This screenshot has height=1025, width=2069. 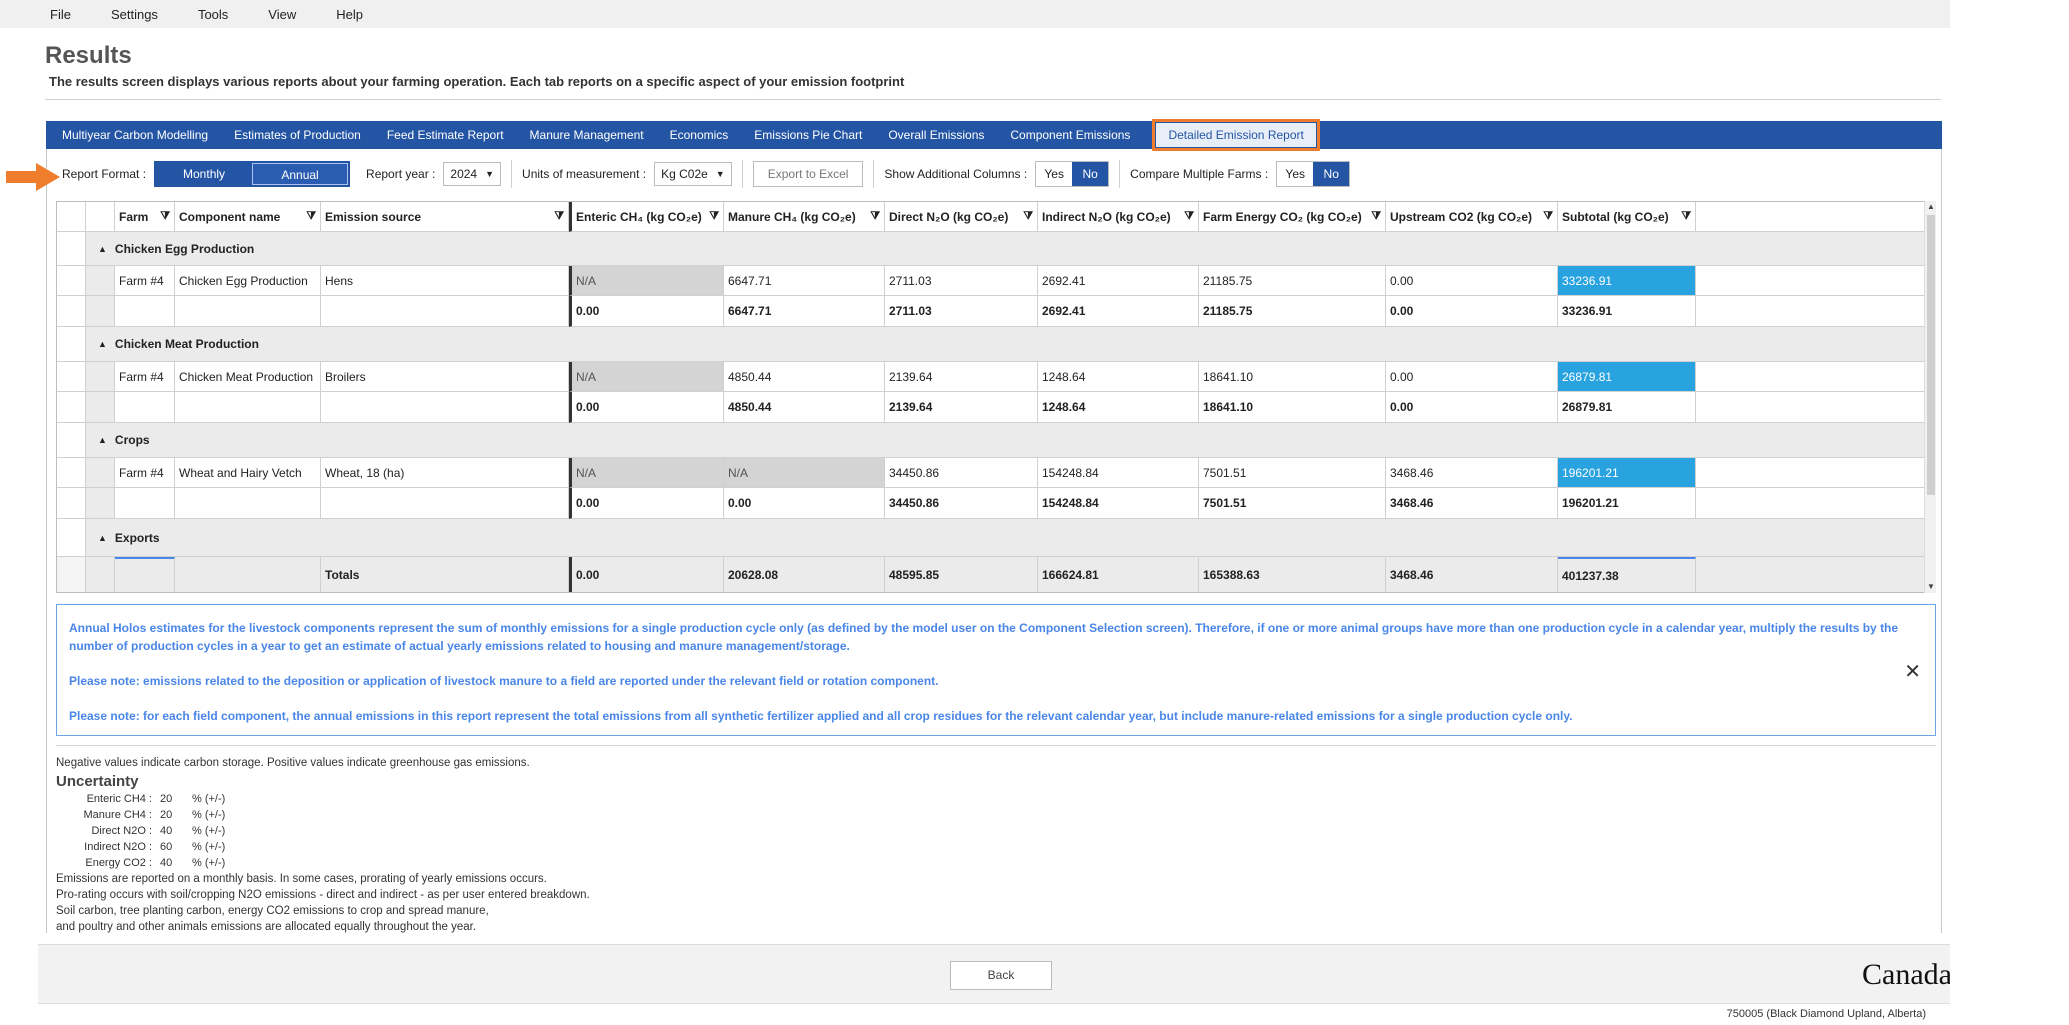 What do you see at coordinates (1054, 174) in the screenshot?
I see `additional-columns-yes: Yes` at bounding box center [1054, 174].